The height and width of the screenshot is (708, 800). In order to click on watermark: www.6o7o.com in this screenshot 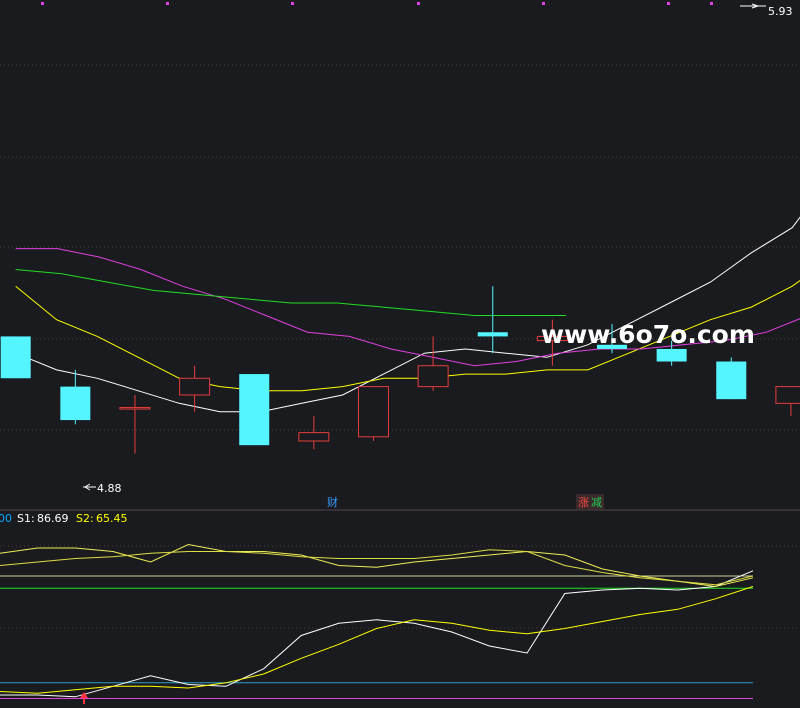, I will do `click(648, 334)`.